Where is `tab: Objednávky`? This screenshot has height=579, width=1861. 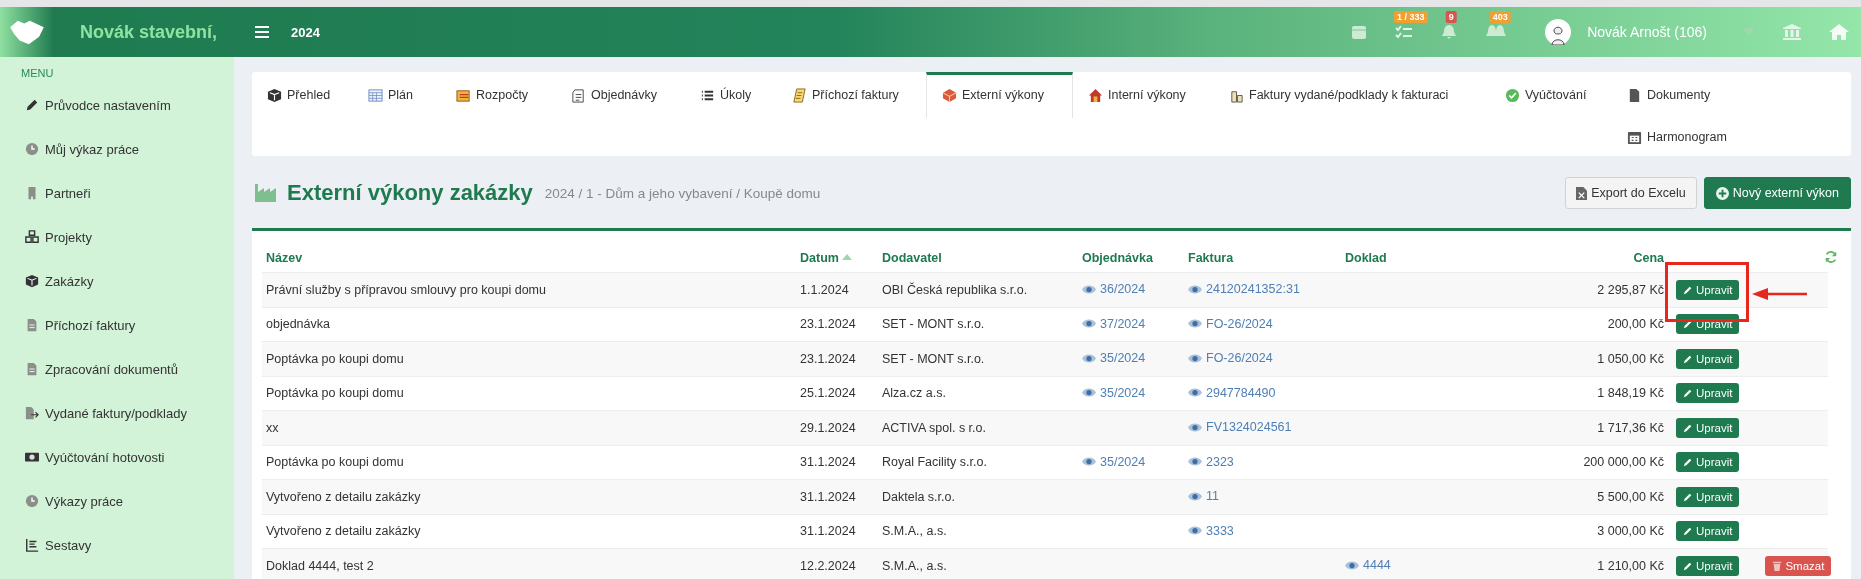 tab: Objednávky is located at coordinates (620, 95).